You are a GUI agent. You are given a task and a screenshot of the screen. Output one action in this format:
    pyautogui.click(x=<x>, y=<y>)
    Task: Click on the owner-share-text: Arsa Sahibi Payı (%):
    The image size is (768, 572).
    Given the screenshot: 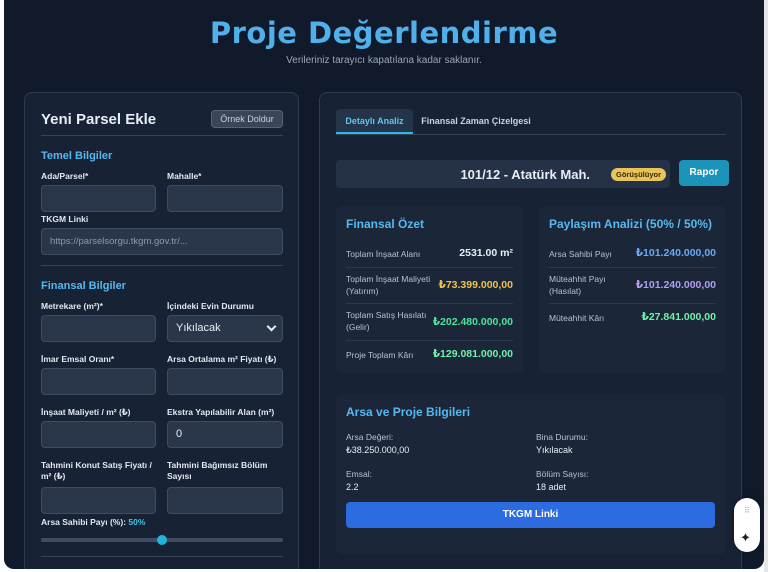 What is the action you would take?
    pyautogui.click(x=84, y=522)
    